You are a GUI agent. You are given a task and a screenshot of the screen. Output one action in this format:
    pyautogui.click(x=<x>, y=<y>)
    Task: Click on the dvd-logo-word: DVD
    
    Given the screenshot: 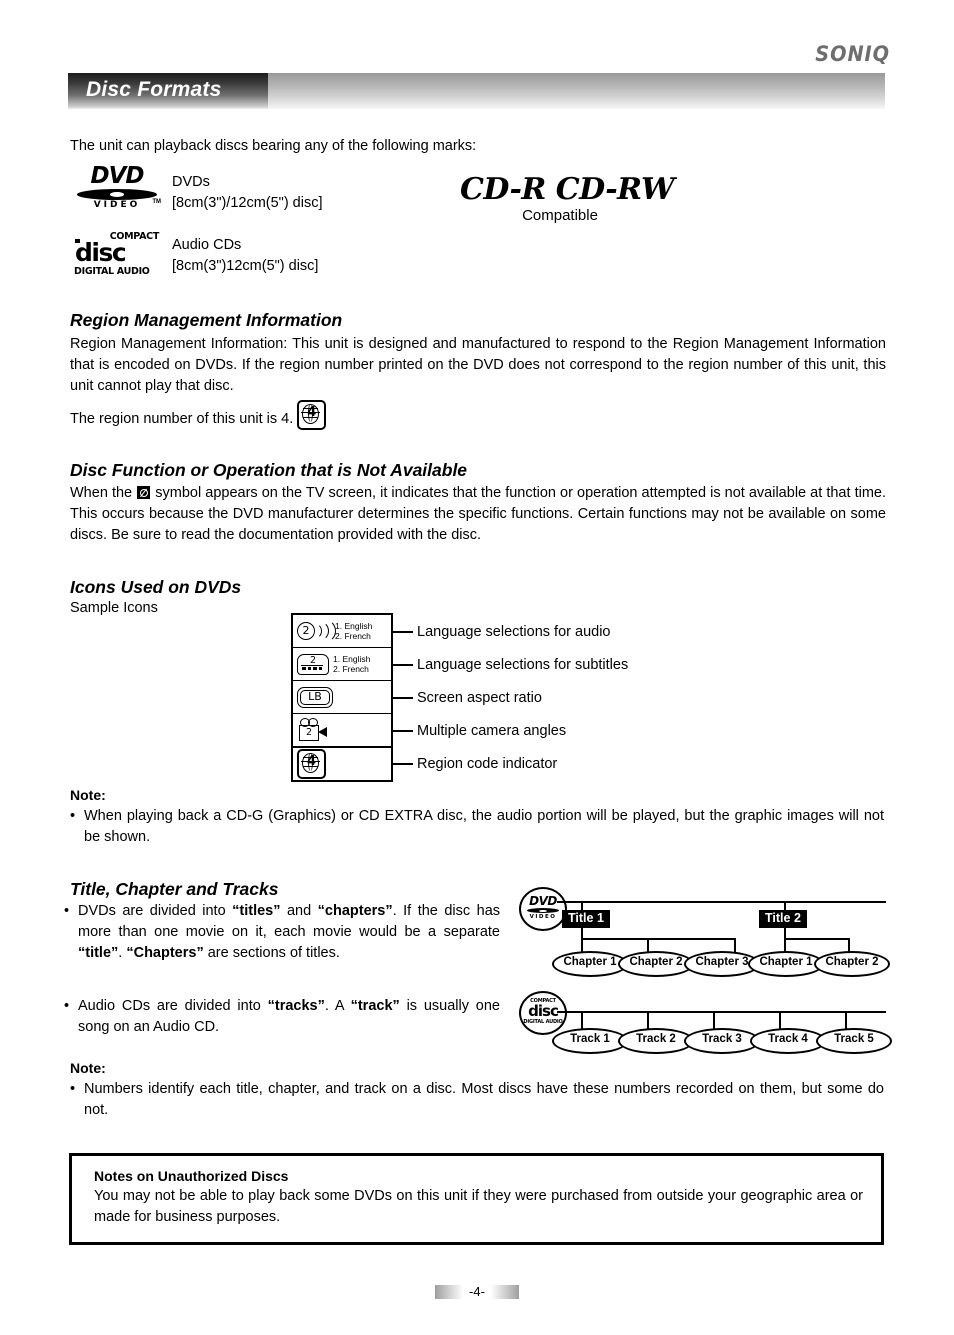 What is the action you would take?
    pyautogui.click(x=117, y=176)
    